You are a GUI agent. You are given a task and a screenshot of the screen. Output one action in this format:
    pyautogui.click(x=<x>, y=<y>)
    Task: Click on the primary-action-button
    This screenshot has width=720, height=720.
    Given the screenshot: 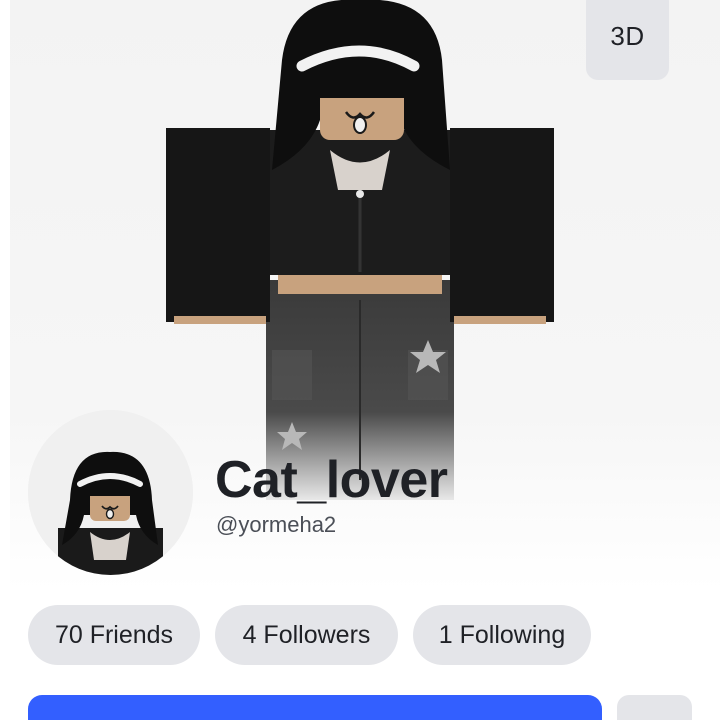 What is the action you would take?
    pyautogui.click(x=315, y=707)
    